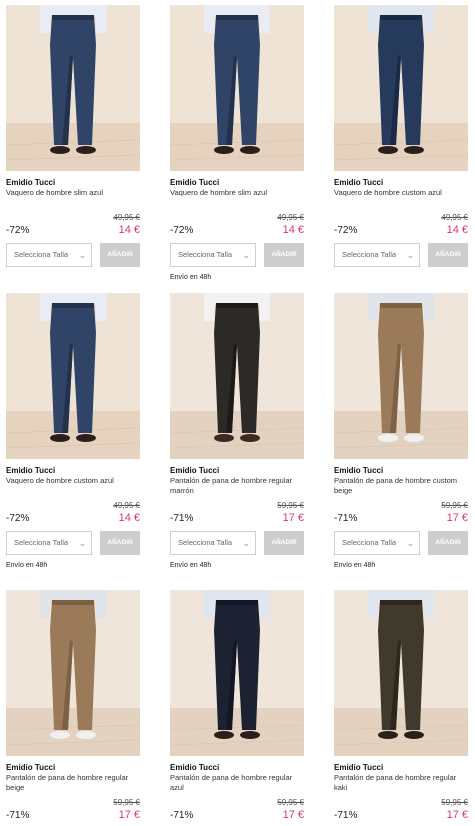 This screenshot has height=826, width=475. I want to click on product-name: Pantalón de pana de hombre regular azul, so click(237, 783).